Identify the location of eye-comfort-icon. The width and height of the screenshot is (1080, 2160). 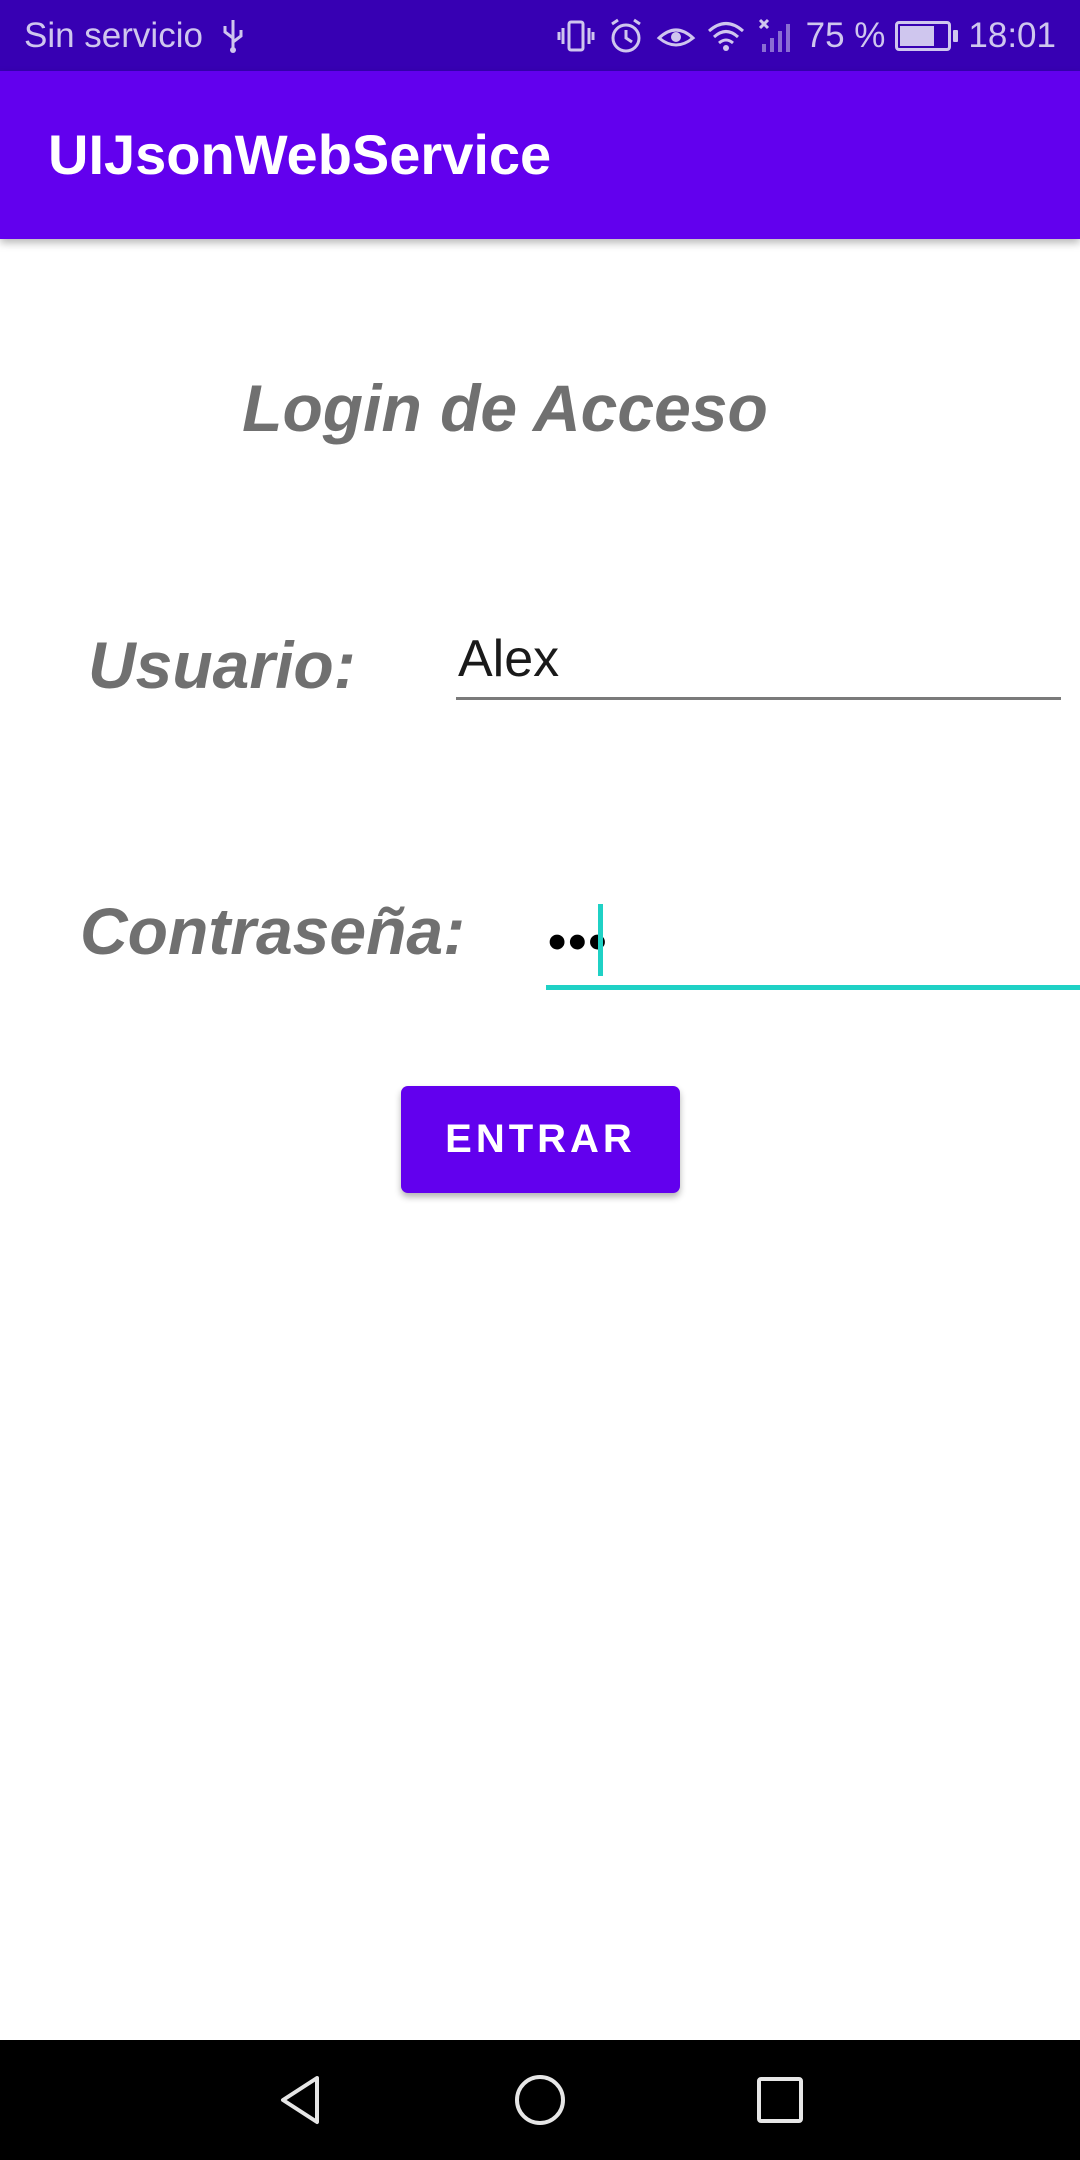
(676, 36).